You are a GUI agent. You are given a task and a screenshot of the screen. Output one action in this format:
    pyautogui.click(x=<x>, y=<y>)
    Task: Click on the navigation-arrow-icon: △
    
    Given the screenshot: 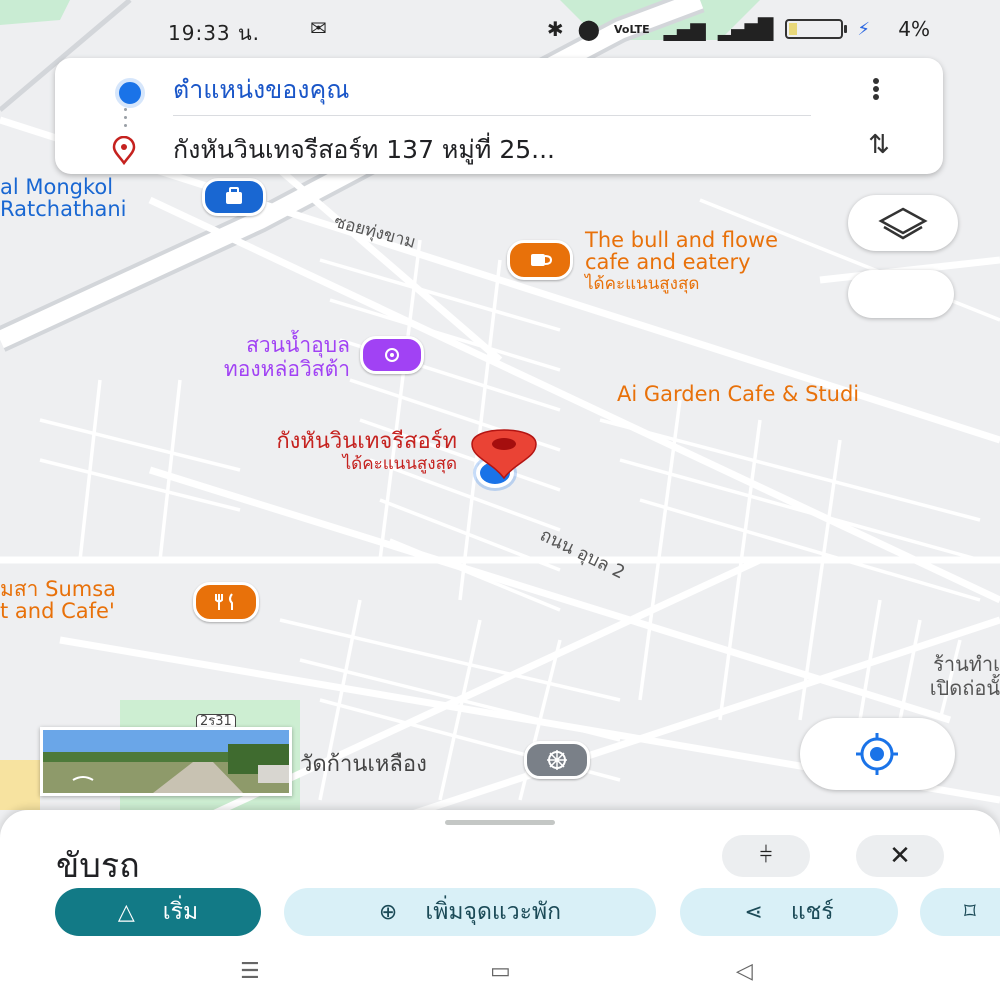 What is the action you would take?
    pyautogui.click(x=126, y=912)
    